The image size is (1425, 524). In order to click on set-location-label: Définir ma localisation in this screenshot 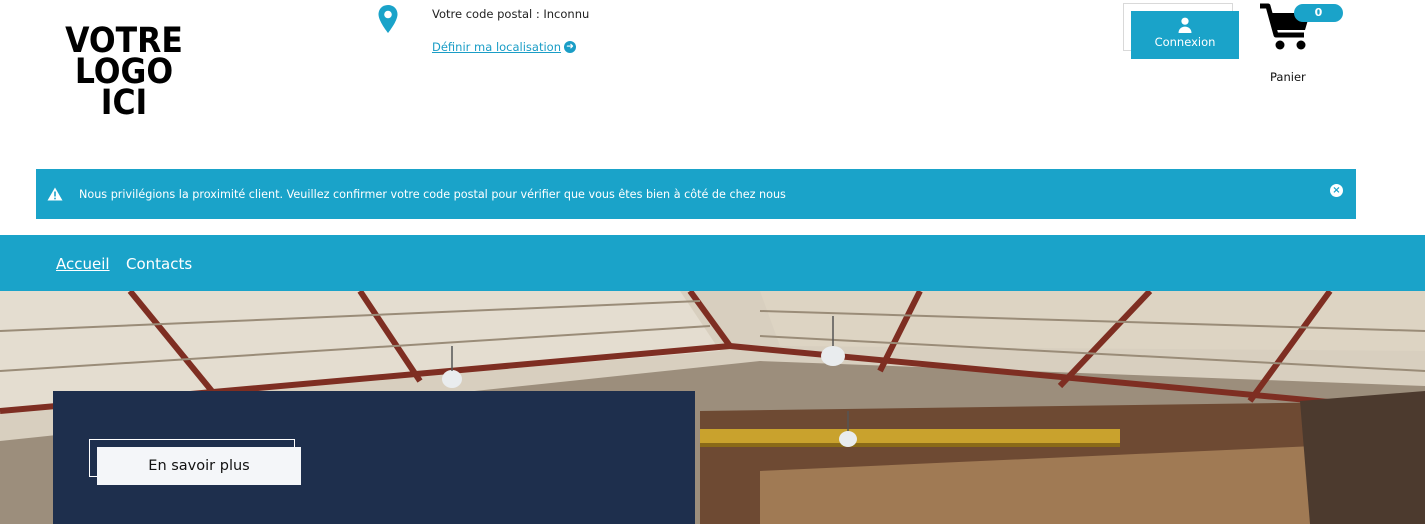, I will do `click(497, 47)`.